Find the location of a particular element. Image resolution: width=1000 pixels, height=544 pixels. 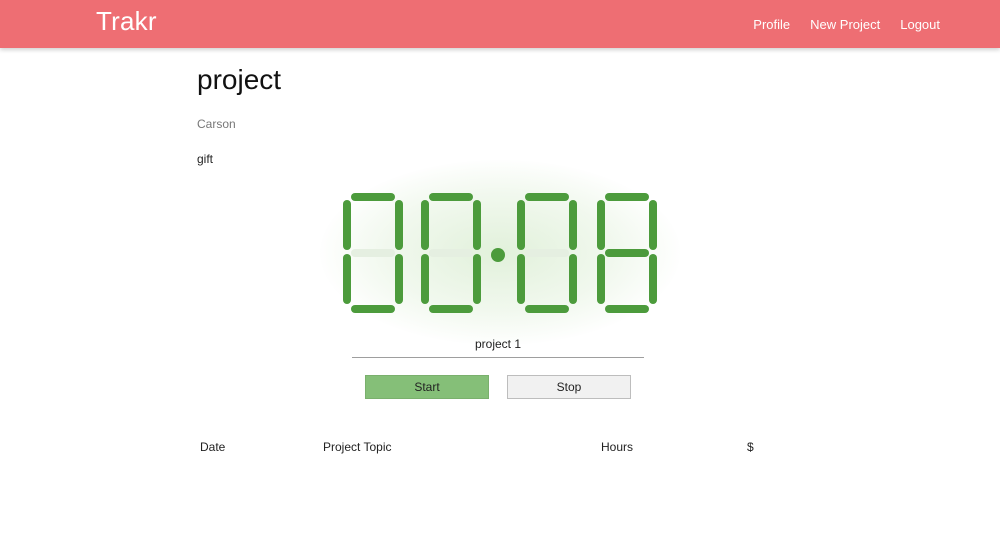

nav-links: Profile New Project Logout is located at coordinates (846, 24).